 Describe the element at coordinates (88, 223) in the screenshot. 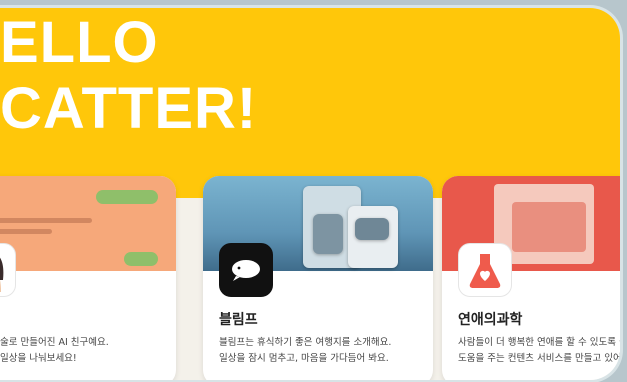

I see `card-thumbnail` at that location.